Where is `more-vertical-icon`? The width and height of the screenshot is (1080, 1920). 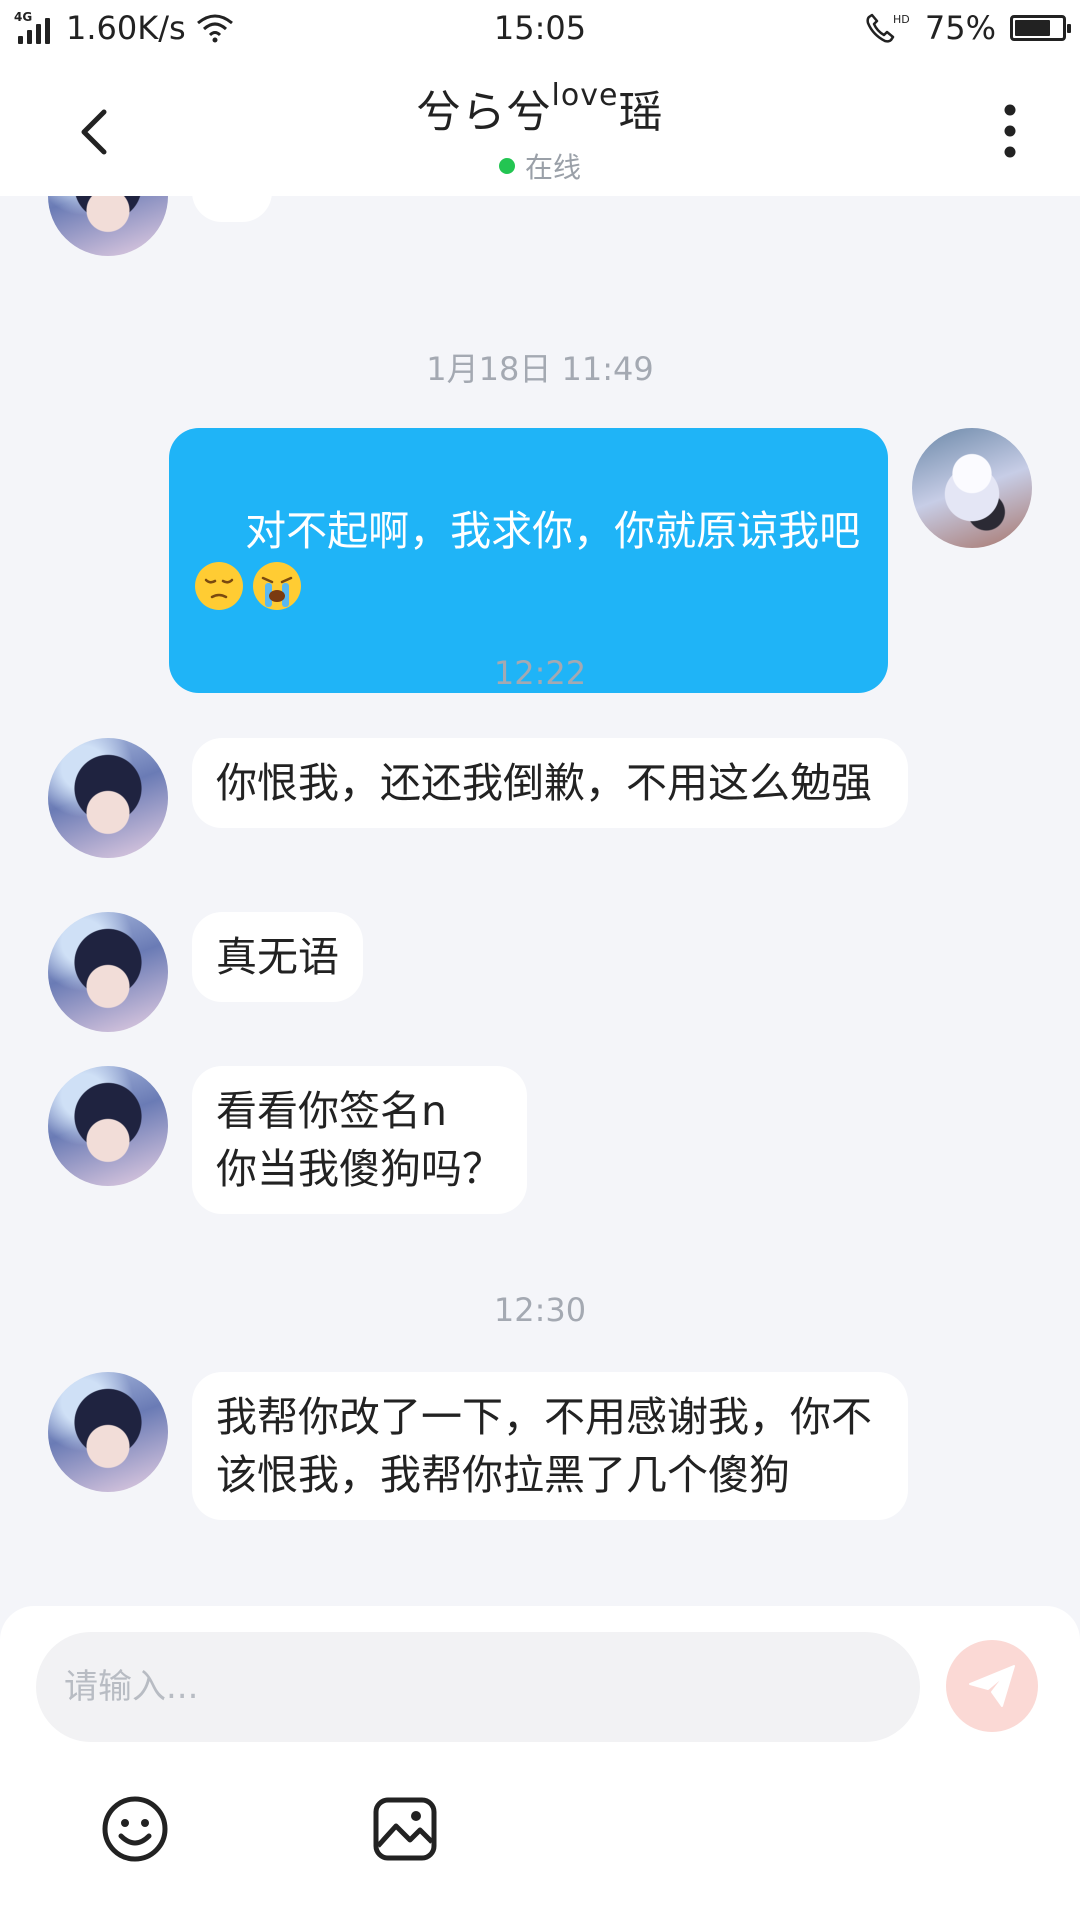
more-vertical-icon is located at coordinates (1010, 131).